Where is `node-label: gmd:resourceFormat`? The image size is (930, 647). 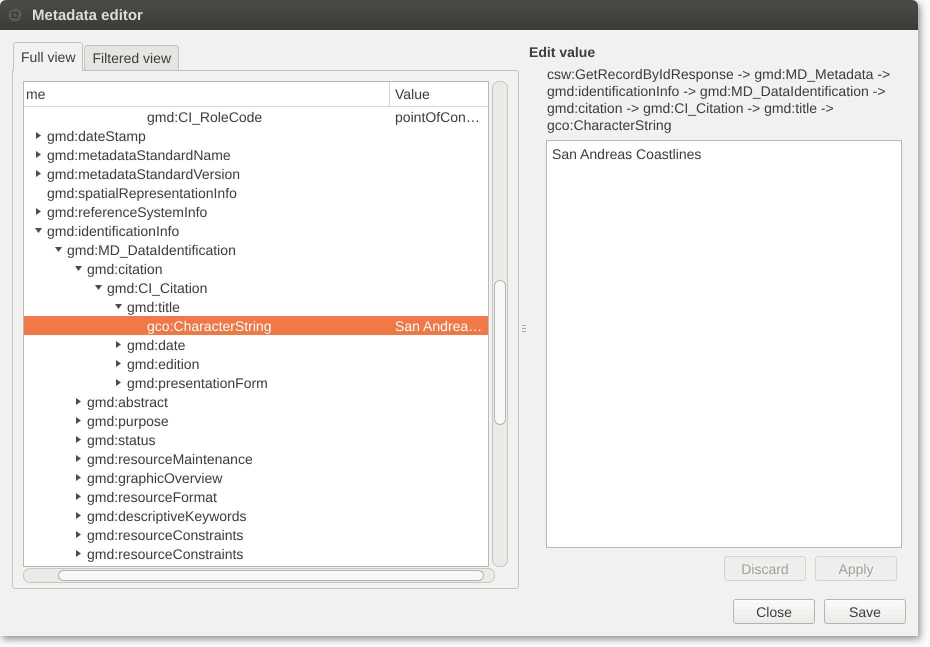
node-label: gmd:resourceFormat is located at coordinates (152, 496).